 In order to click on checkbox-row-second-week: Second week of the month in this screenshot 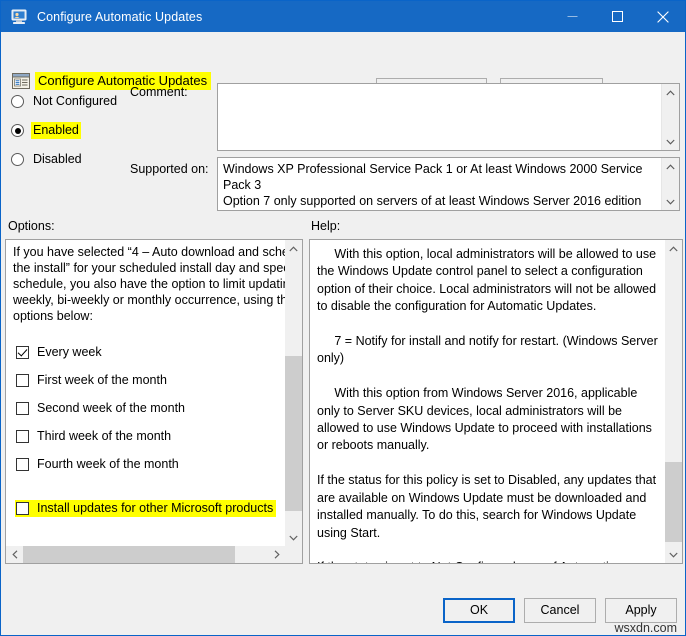, I will do `click(146, 408)`.